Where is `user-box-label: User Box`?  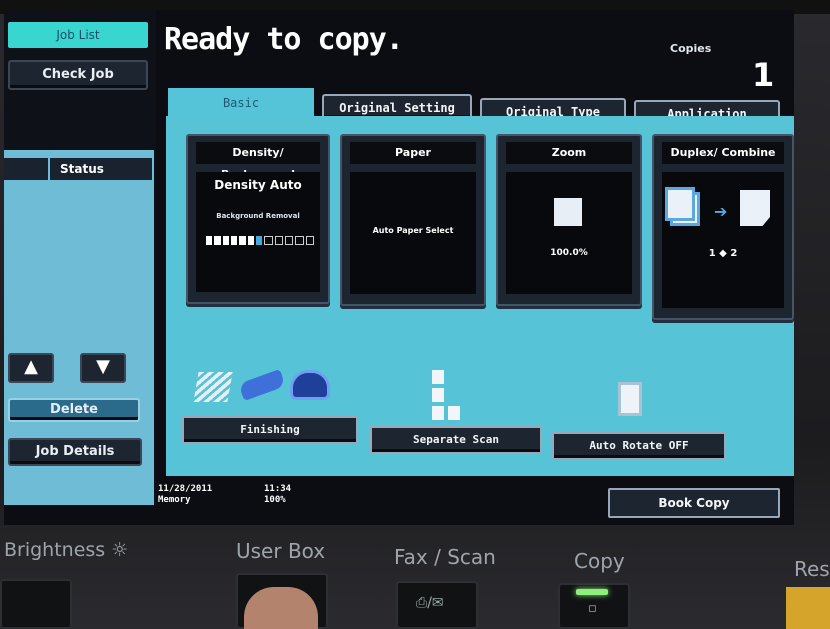 user-box-label: User Box is located at coordinates (281, 551).